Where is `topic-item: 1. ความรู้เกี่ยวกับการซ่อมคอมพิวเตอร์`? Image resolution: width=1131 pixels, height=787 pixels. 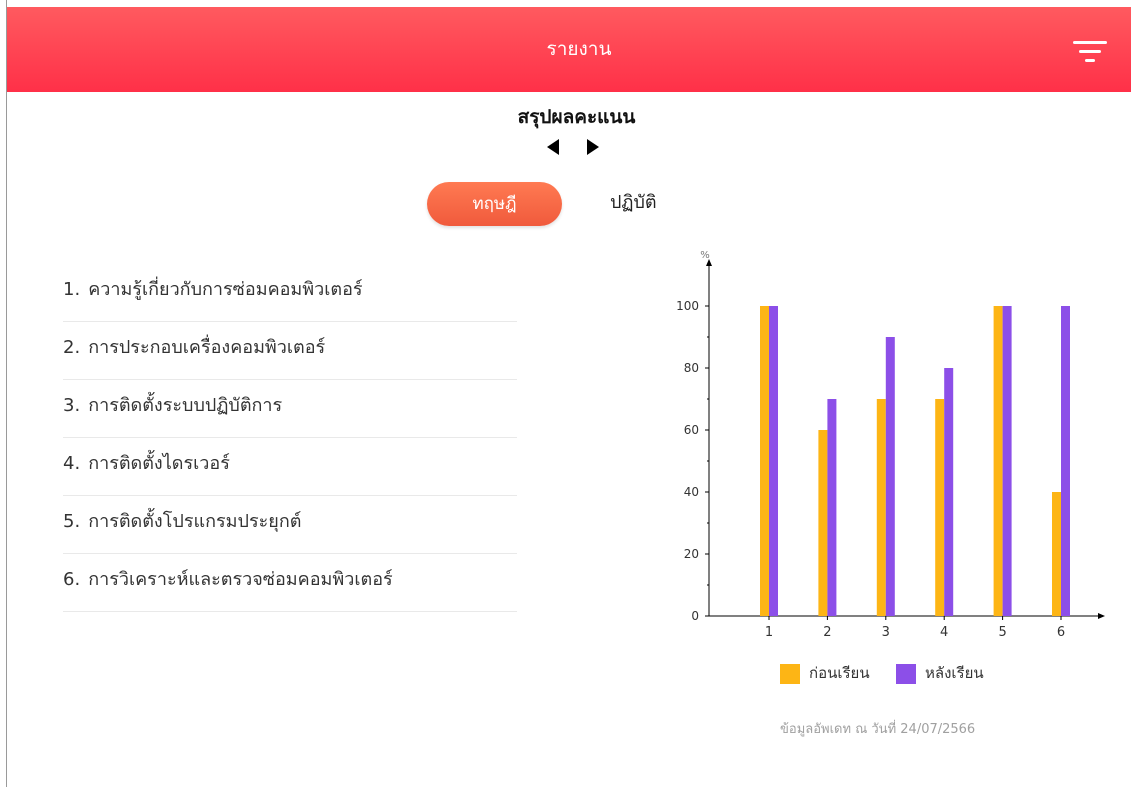
topic-item: 1. ความรู้เกี่ยวกับการซ่อมคอมพิวเตอร์ is located at coordinates (290, 293).